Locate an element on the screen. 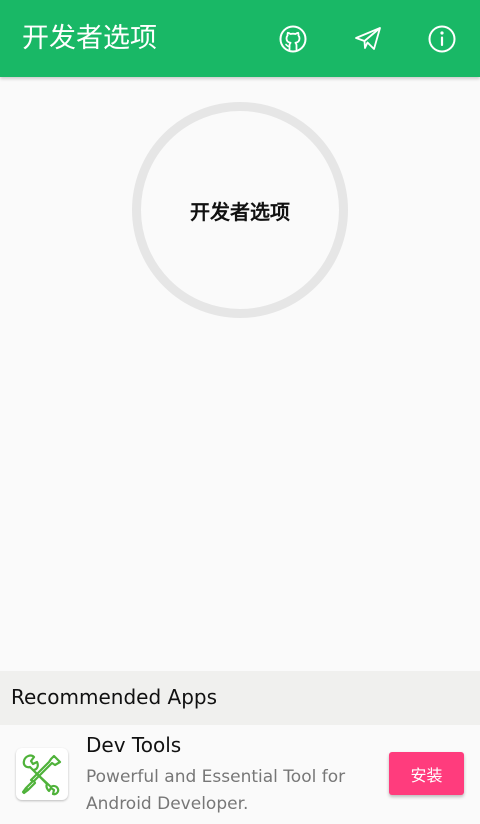 This screenshot has height=824, width=480. github-icon is located at coordinates (293, 39).